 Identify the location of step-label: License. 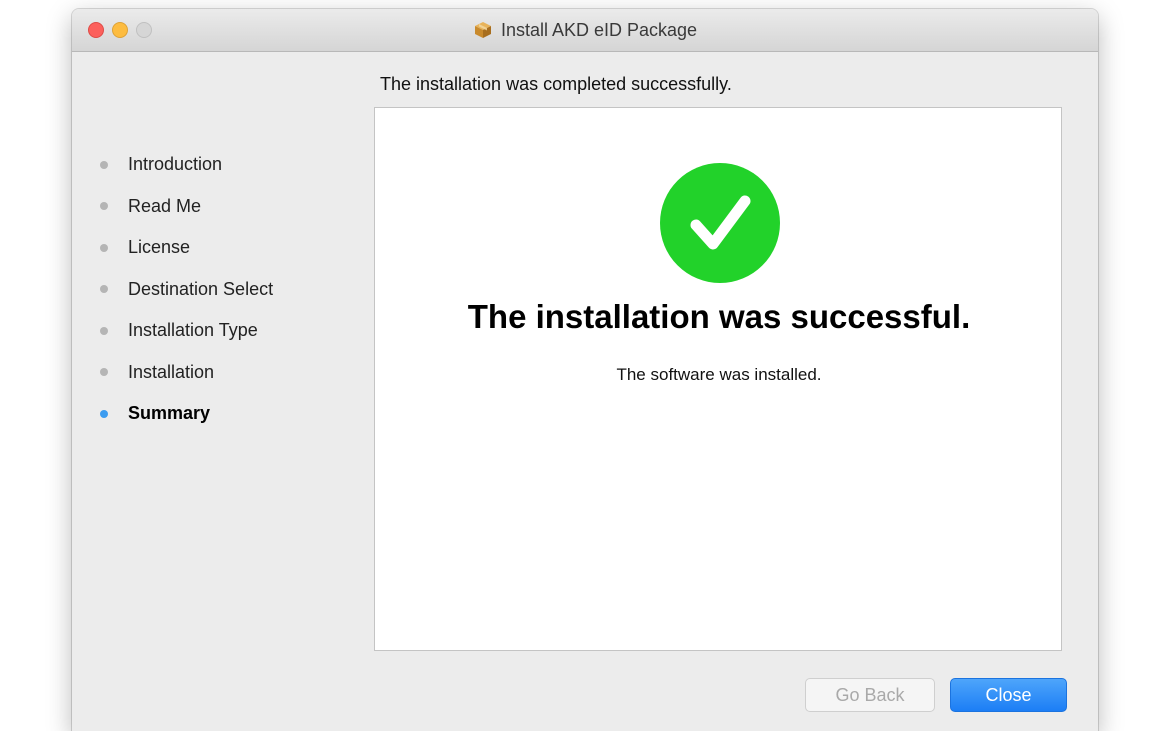
(159, 247).